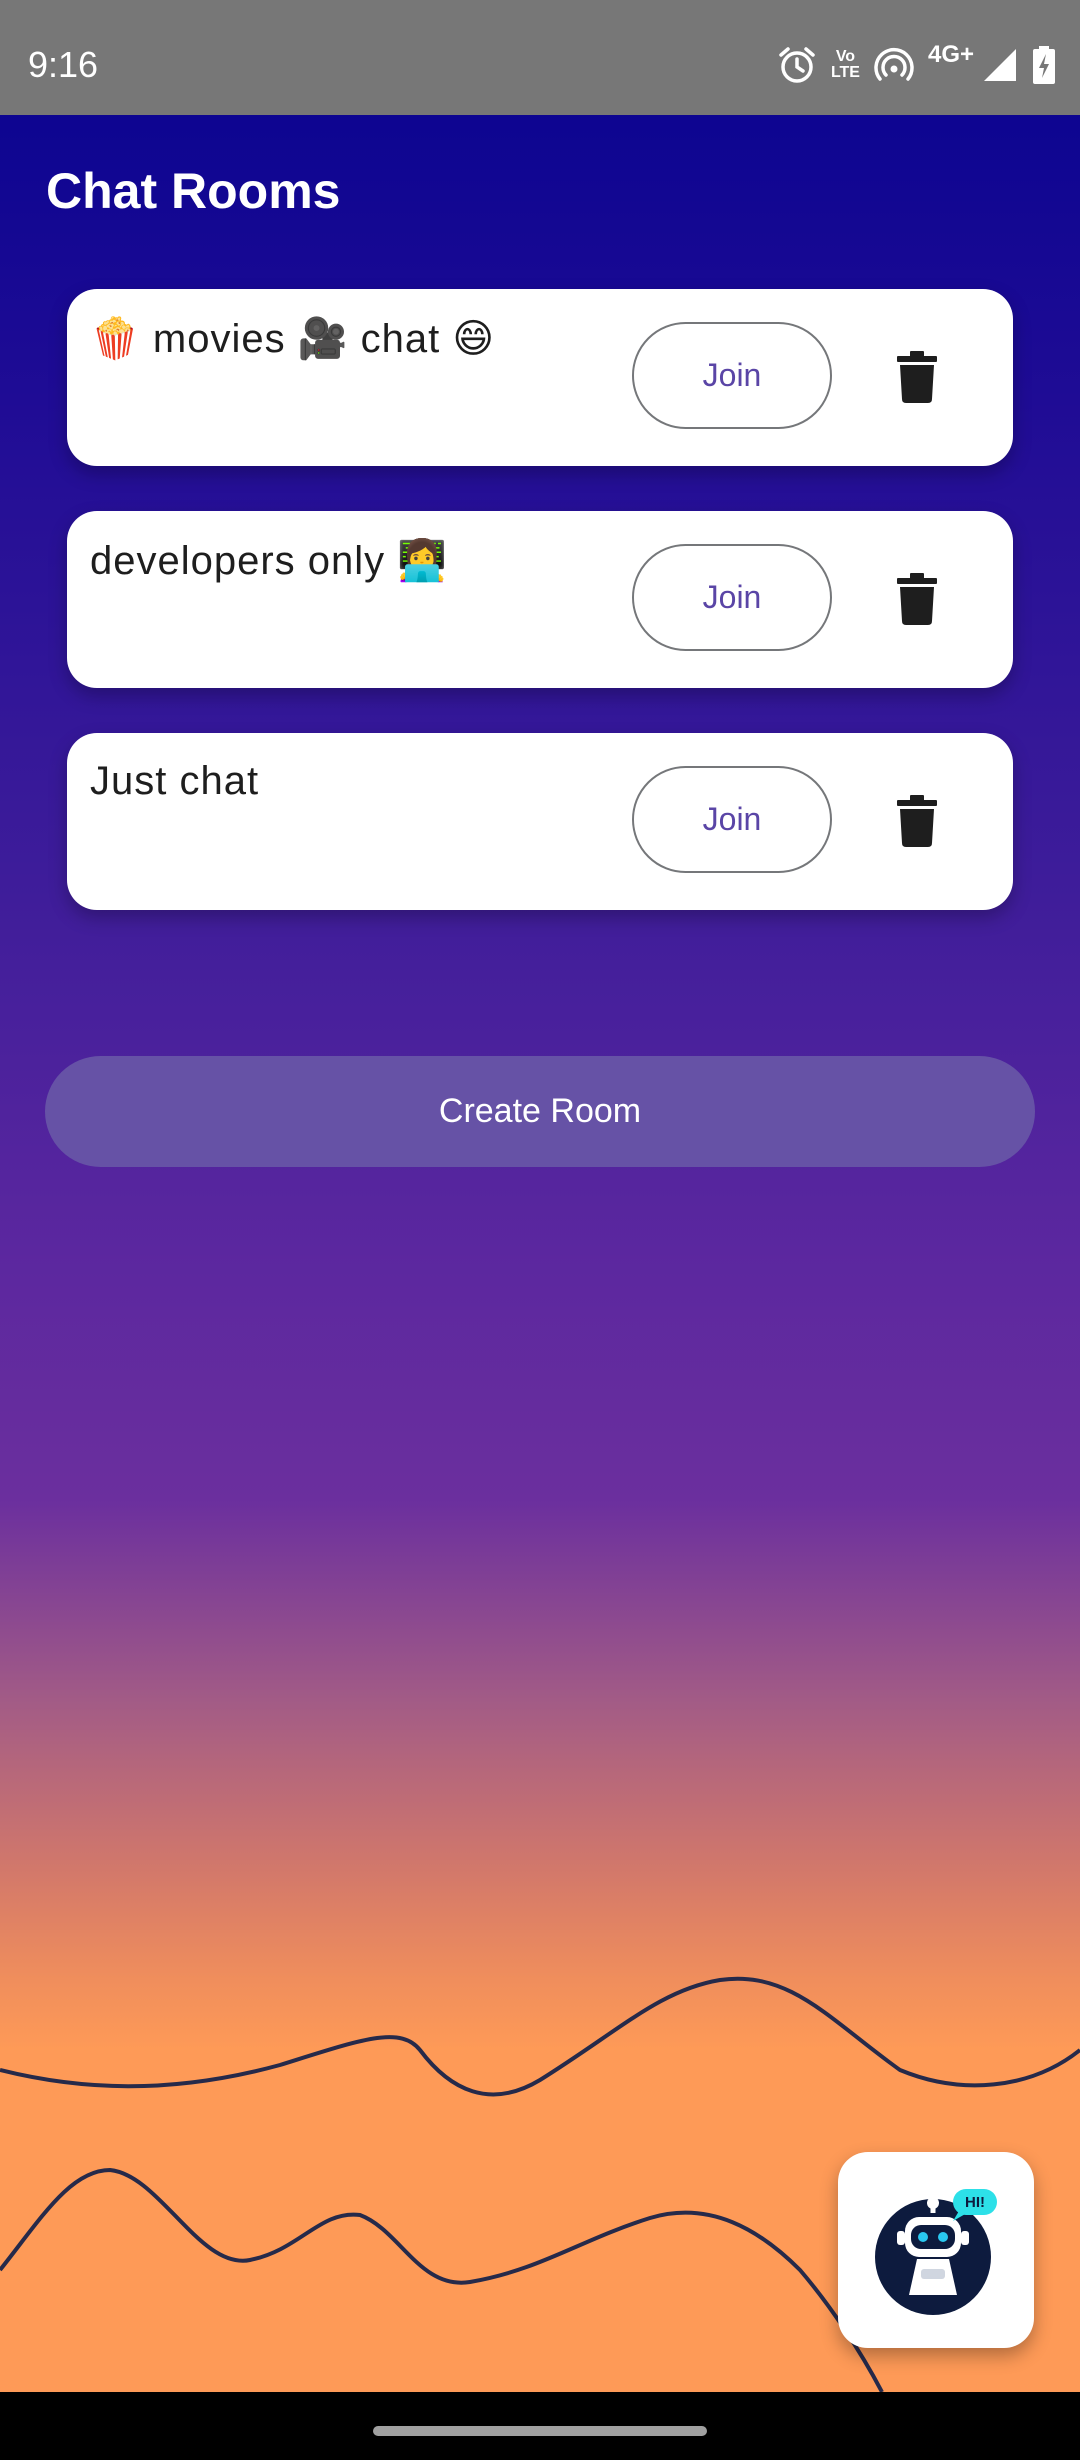 Image resolution: width=1080 pixels, height=2460 pixels. I want to click on alarm-icon, so click(797, 65).